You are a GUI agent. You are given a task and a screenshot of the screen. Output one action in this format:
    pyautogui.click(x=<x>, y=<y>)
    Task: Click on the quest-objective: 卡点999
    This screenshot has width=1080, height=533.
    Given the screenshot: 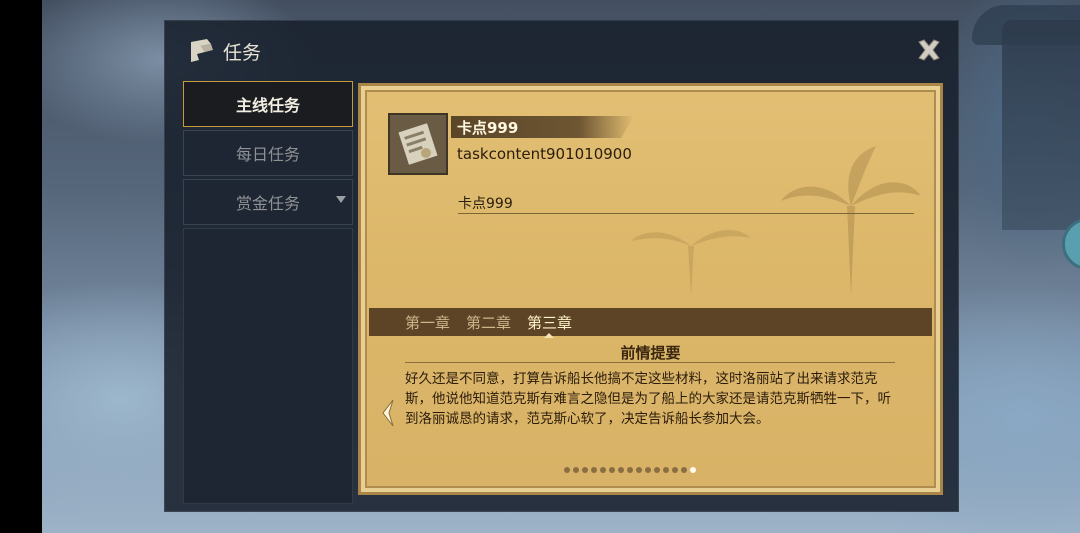 What is the action you would take?
    pyautogui.click(x=485, y=204)
    